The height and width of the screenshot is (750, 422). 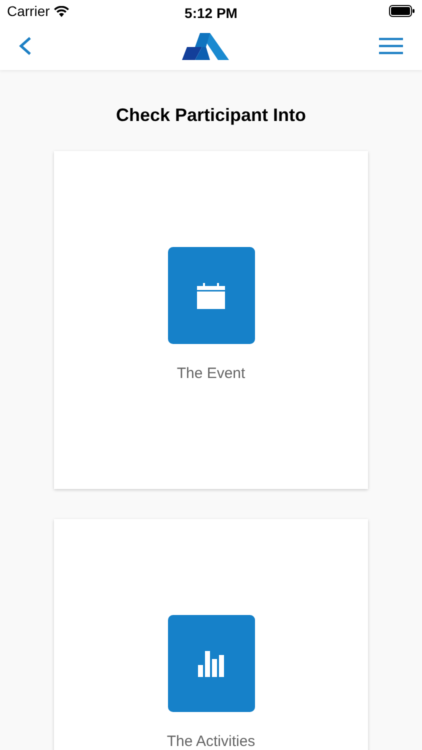 What do you see at coordinates (211, 295) in the screenshot?
I see `calendar-icon` at bounding box center [211, 295].